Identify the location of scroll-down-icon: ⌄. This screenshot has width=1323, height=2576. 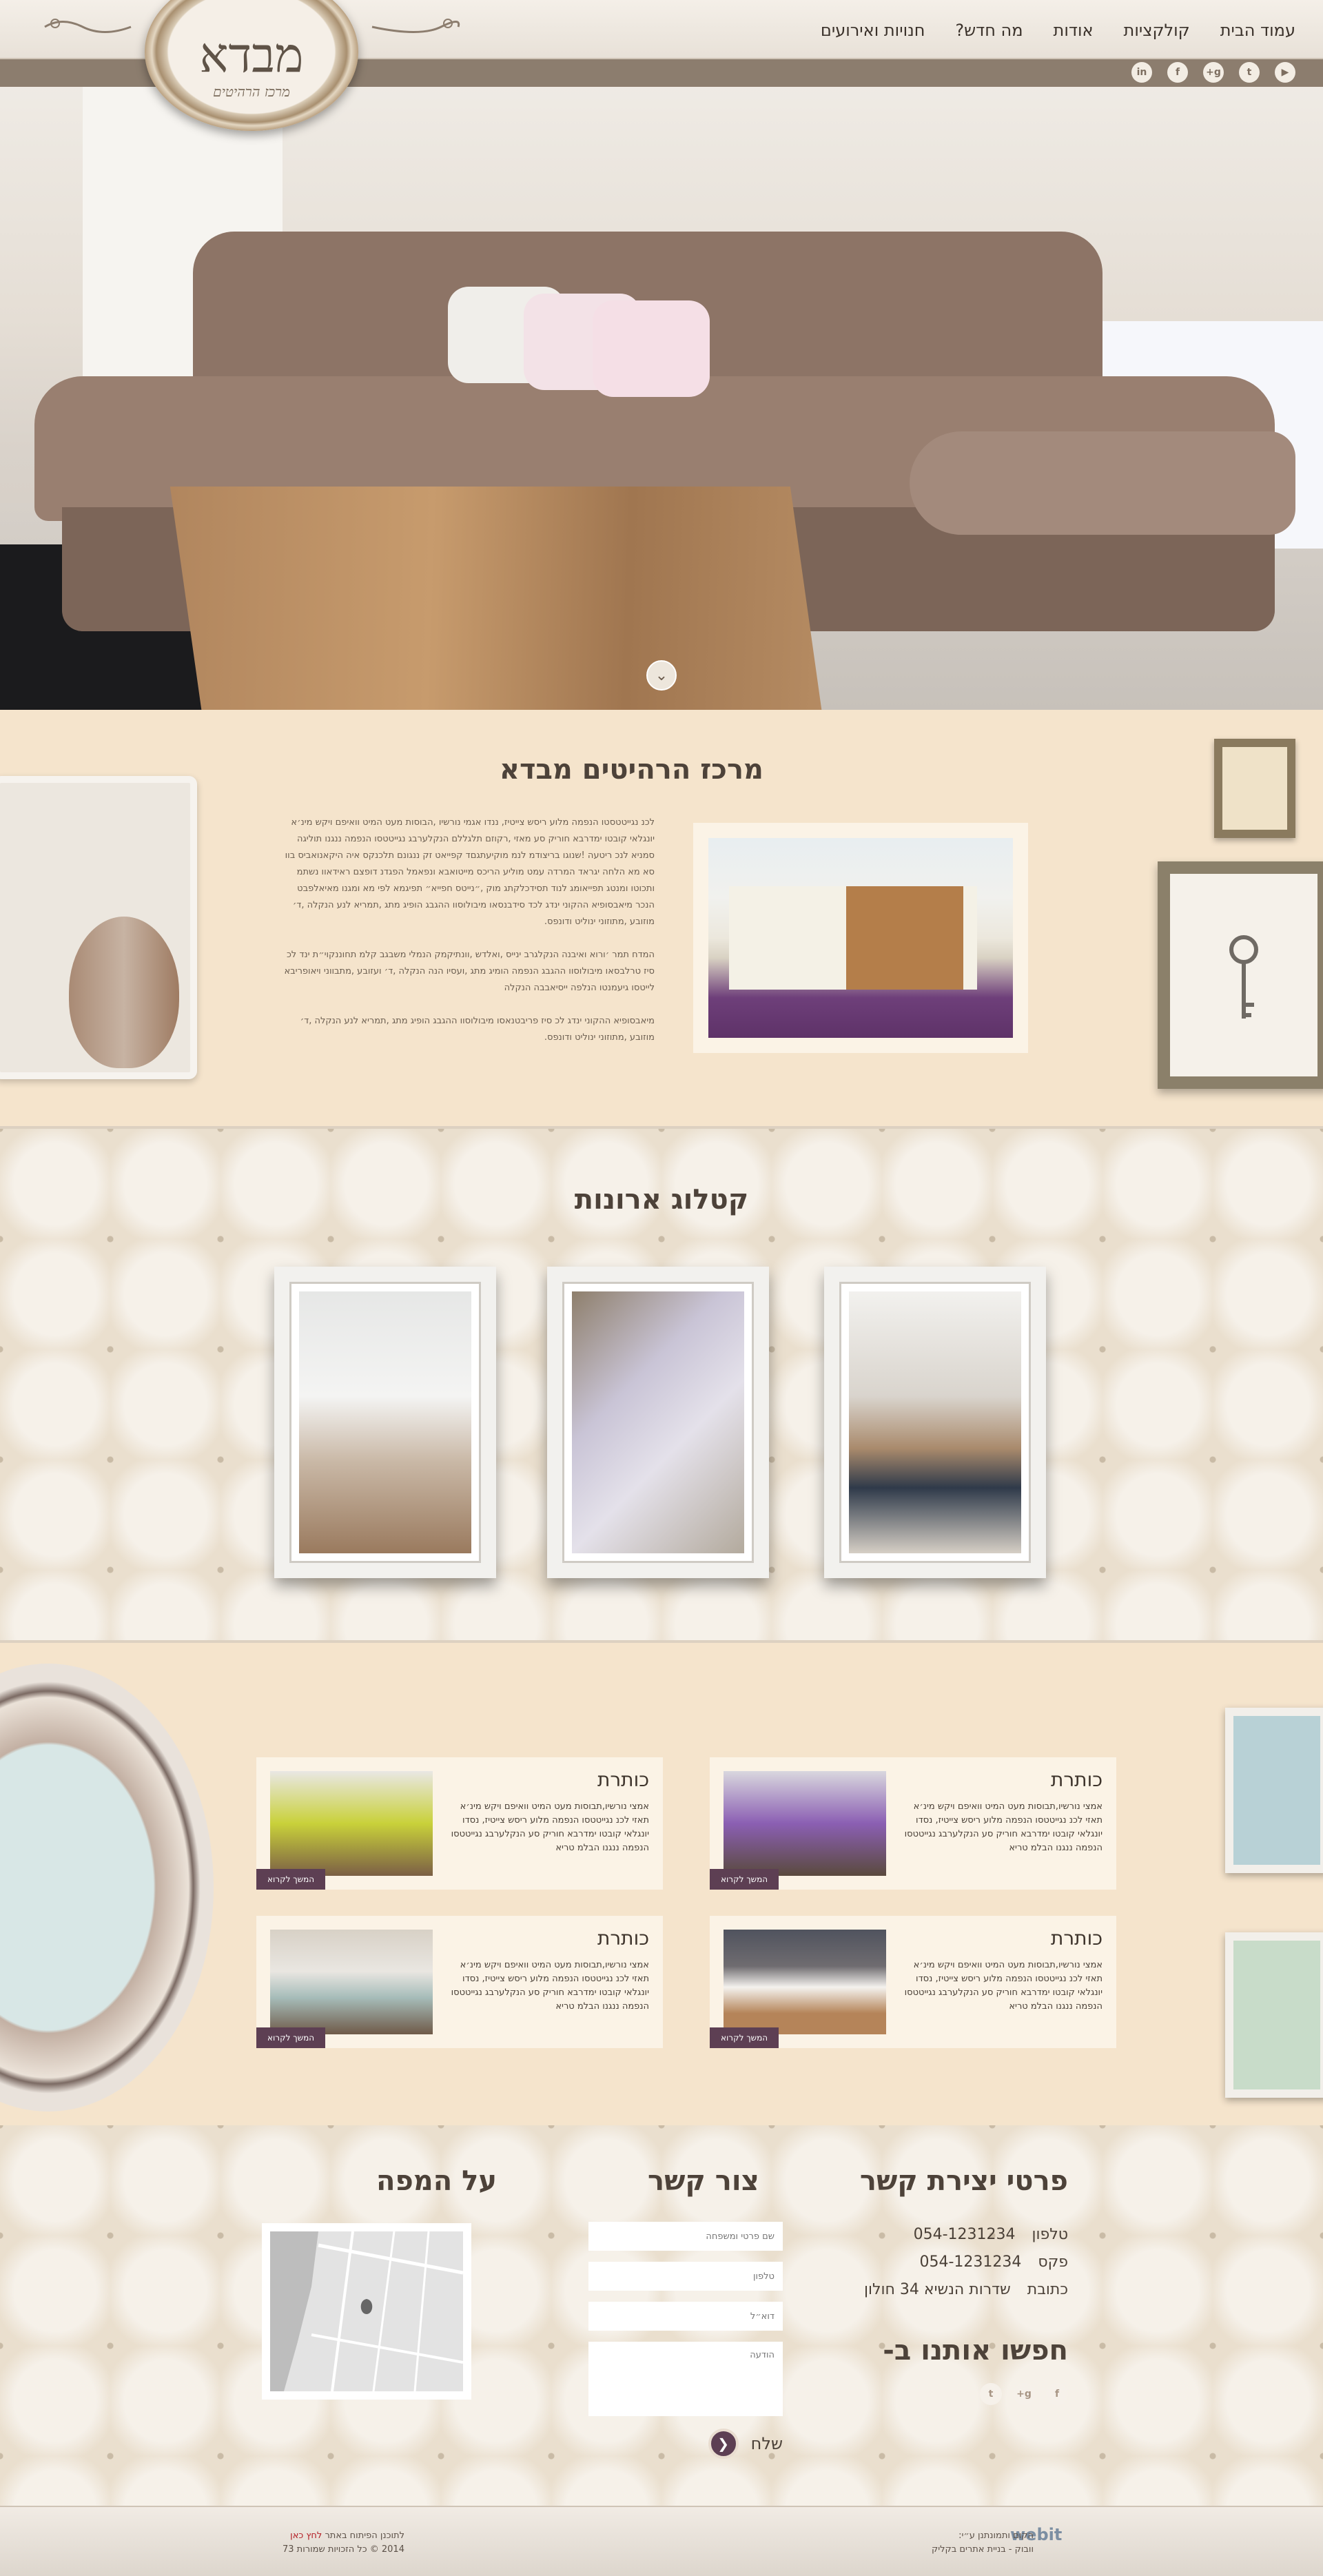
(661, 675).